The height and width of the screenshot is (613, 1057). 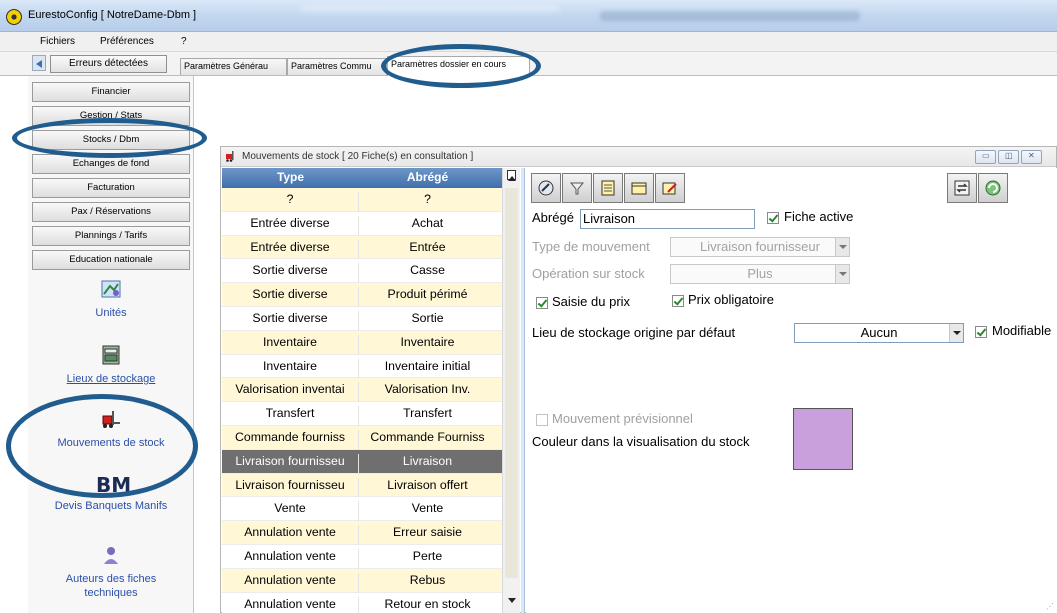 What do you see at coordinates (111, 212) in the screenshot?
I see `nav-pax-reservations: Pax / Réservations` at bounding box center [111, 212].